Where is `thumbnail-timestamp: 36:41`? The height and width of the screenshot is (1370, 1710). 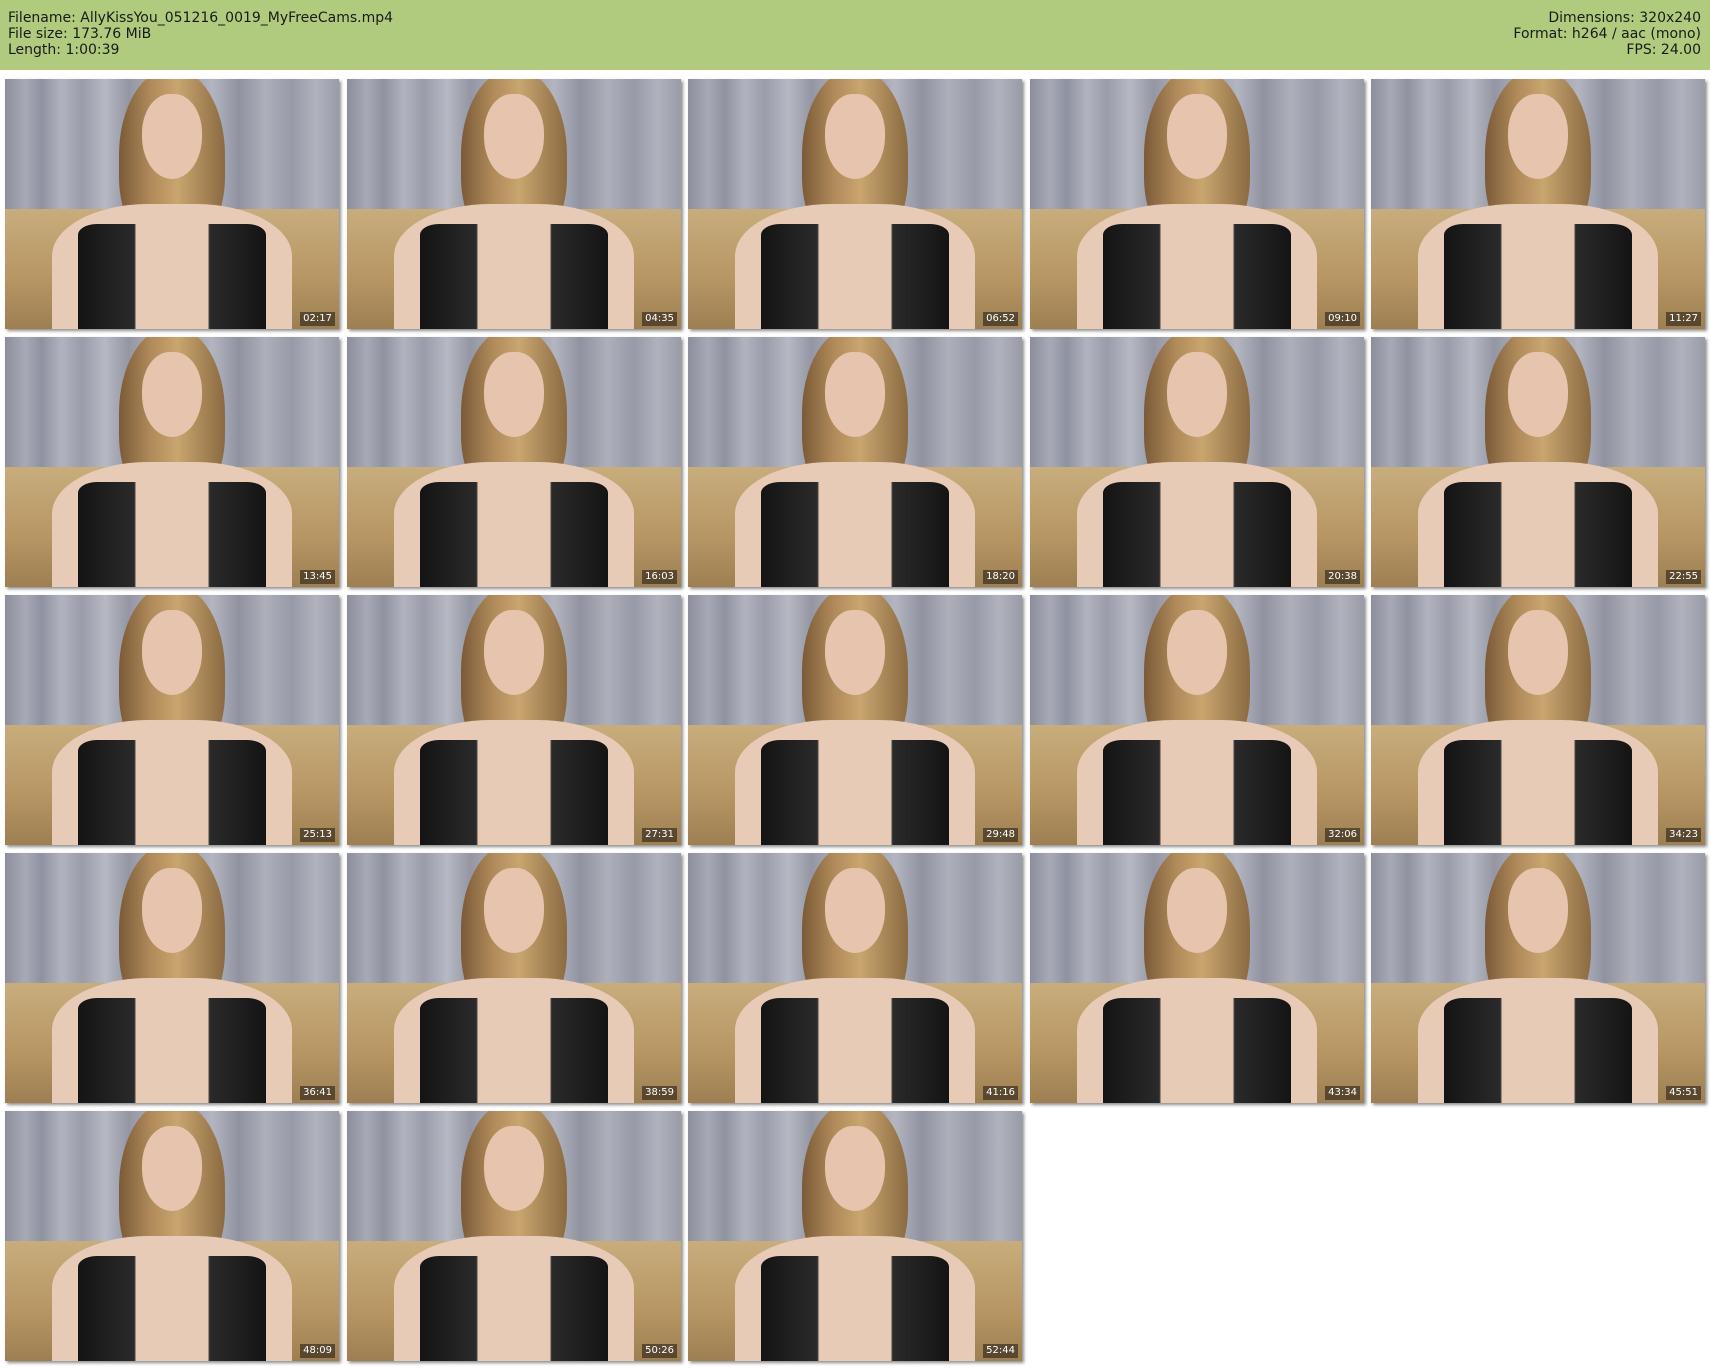
thumbnail-timestamp: 36:41 is located at coordinates (317, 1093).